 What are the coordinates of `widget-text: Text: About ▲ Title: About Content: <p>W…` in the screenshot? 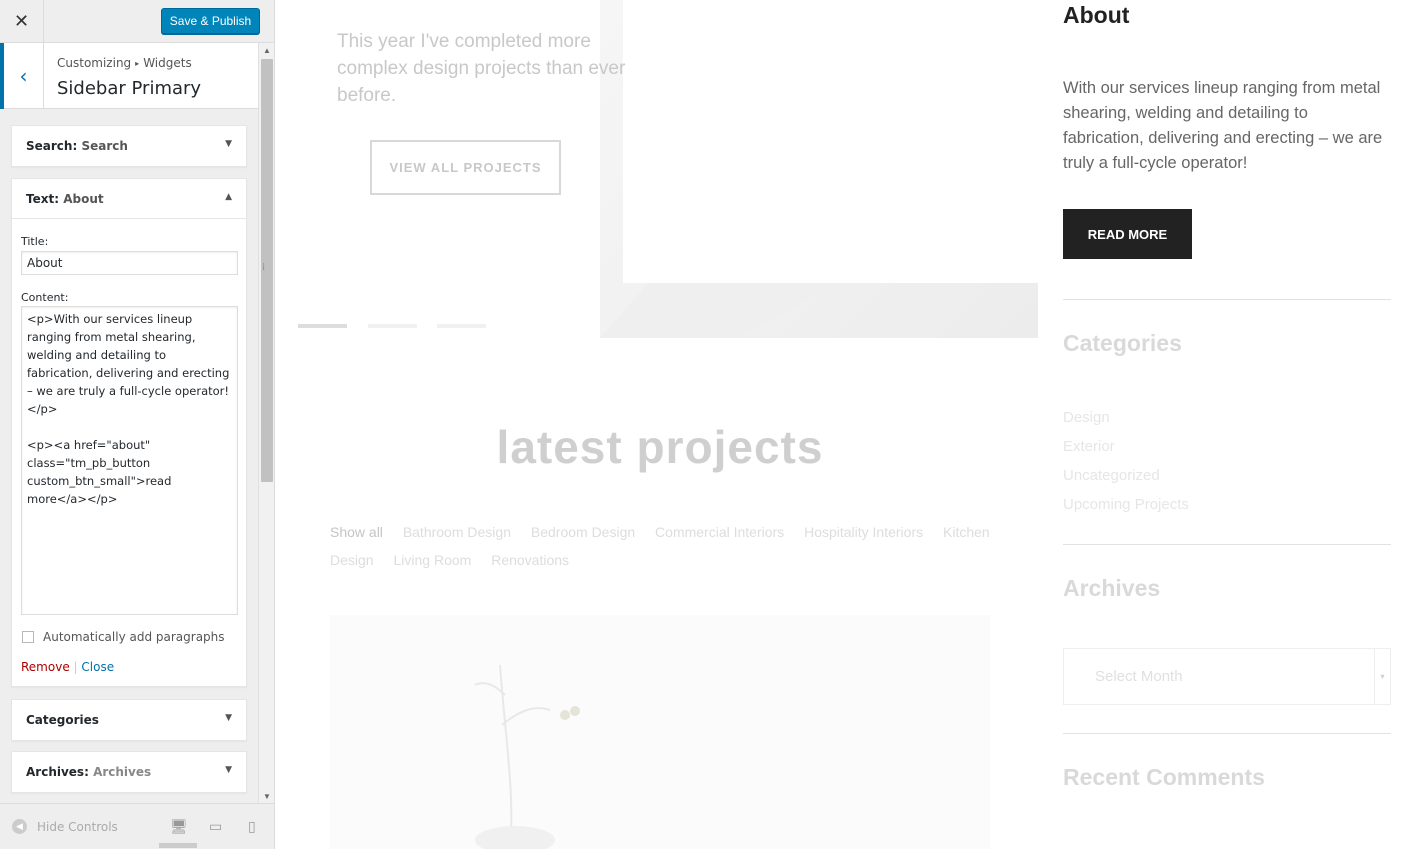 It's located at (129, 432).